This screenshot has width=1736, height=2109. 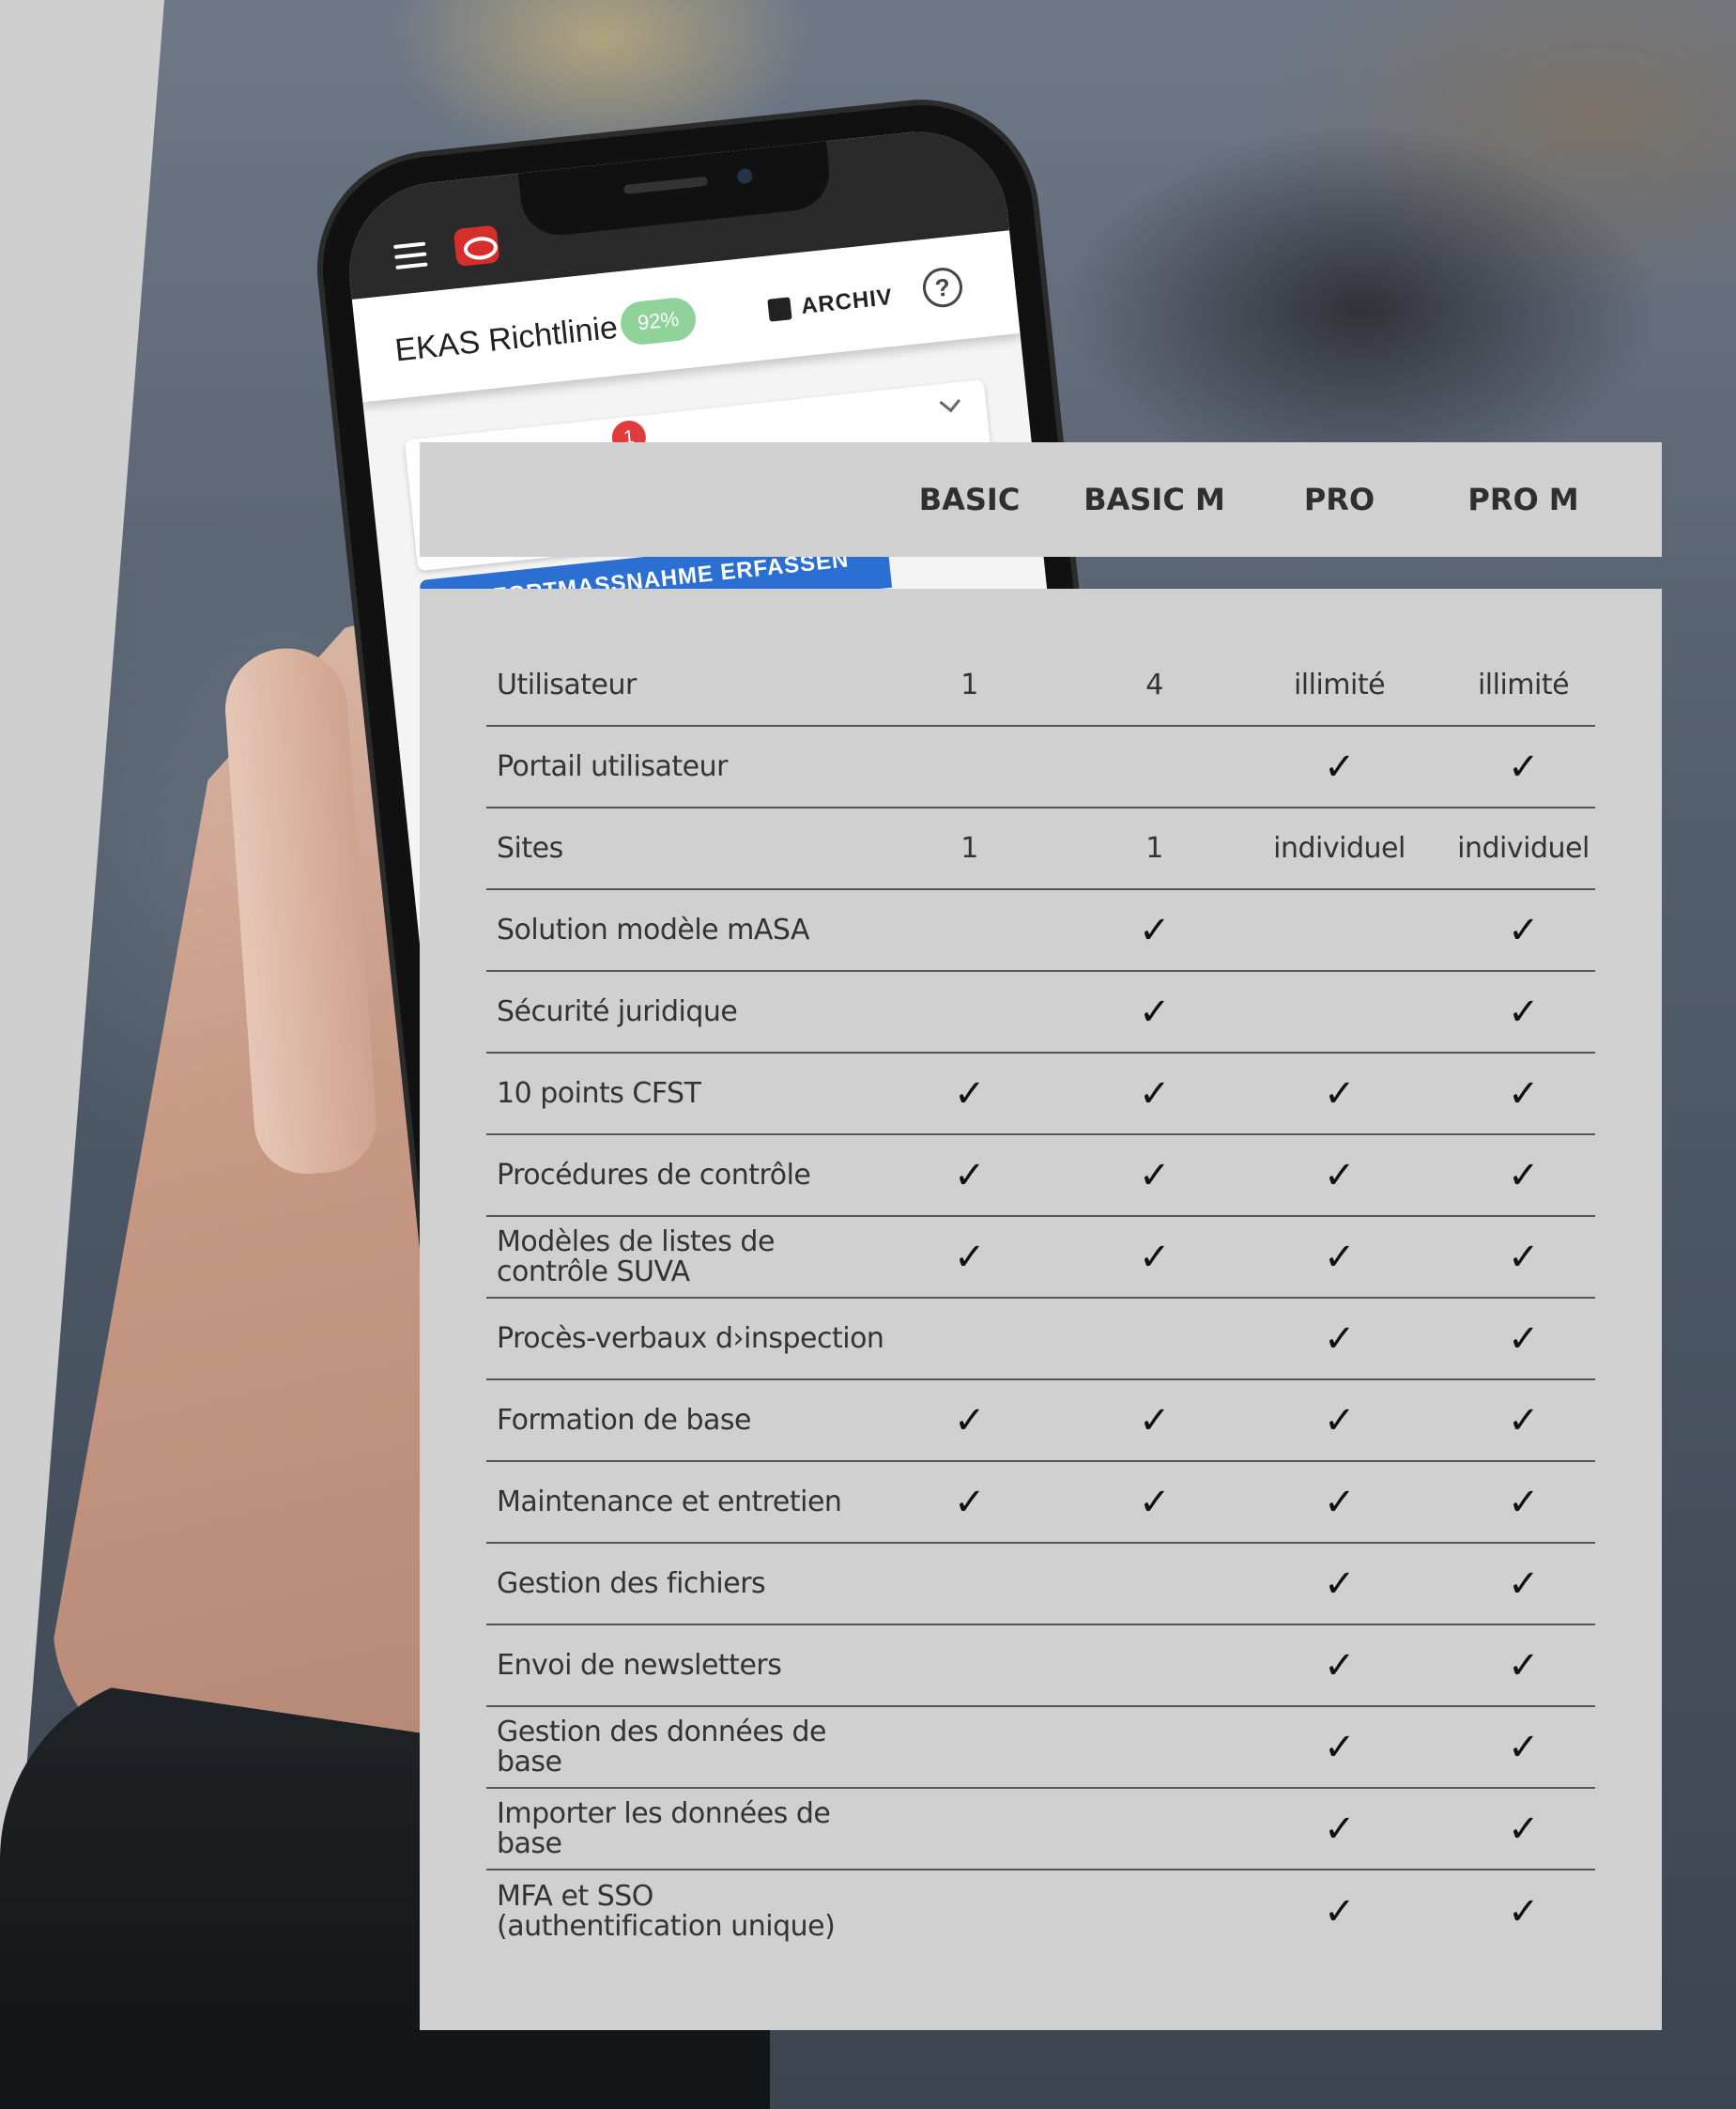 I want to click on chevron-down-icon, so click(x=950, y=402).